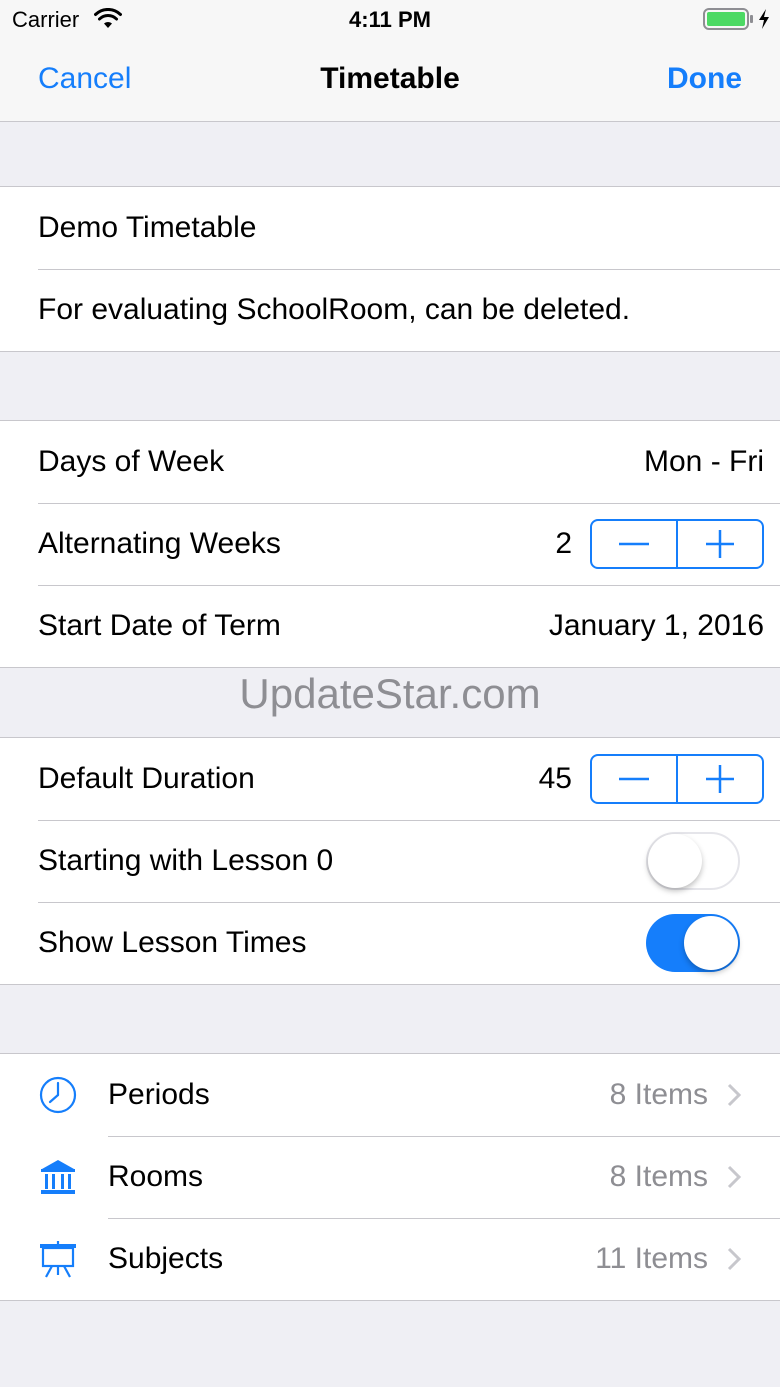  I want to click on alternating-weeks-increment-button, so click(719, 544).